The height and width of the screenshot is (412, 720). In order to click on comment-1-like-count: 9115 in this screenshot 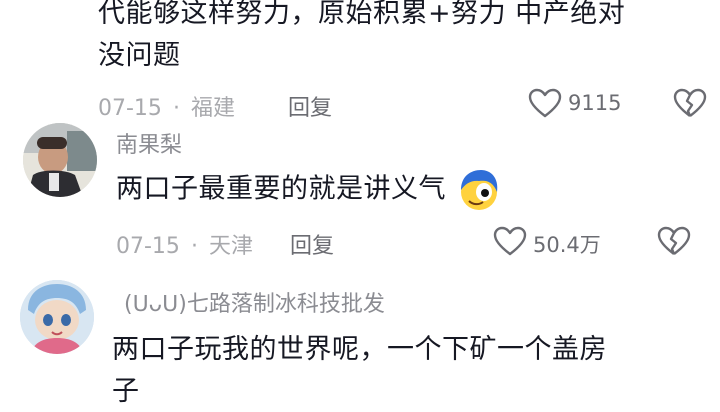, I will do `click(595, 103)`.